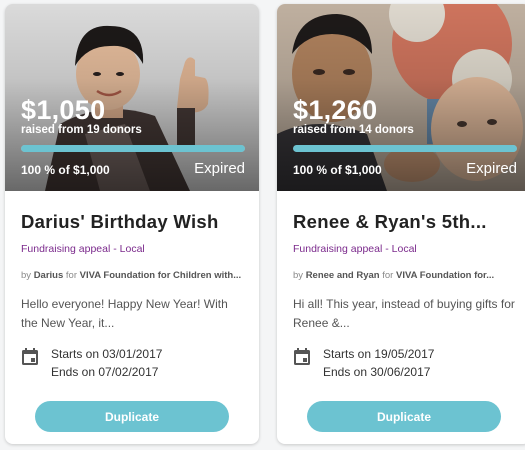  Describe the element at coordinates (145, 275) in the screenshot. I see `organization-name: VIVA Foundation for Children` at that location.